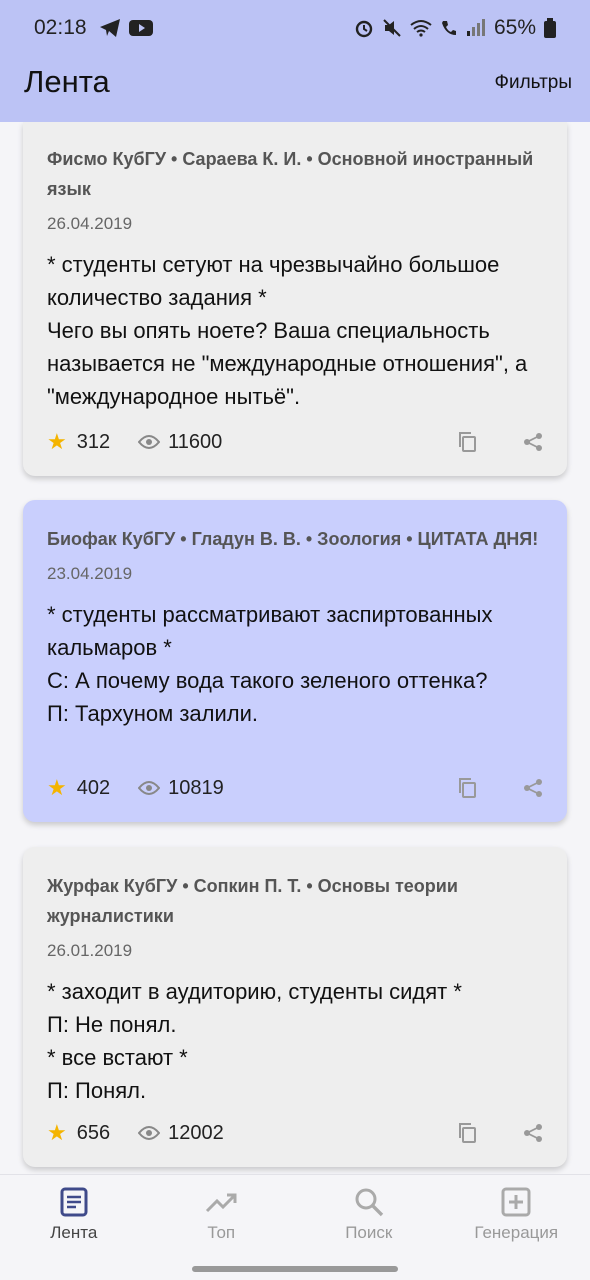 The image size is (590, 1280). Describe the element at coordinates (533, 83) in the screenshot. I see `filters-button: Фильтры` at that location.